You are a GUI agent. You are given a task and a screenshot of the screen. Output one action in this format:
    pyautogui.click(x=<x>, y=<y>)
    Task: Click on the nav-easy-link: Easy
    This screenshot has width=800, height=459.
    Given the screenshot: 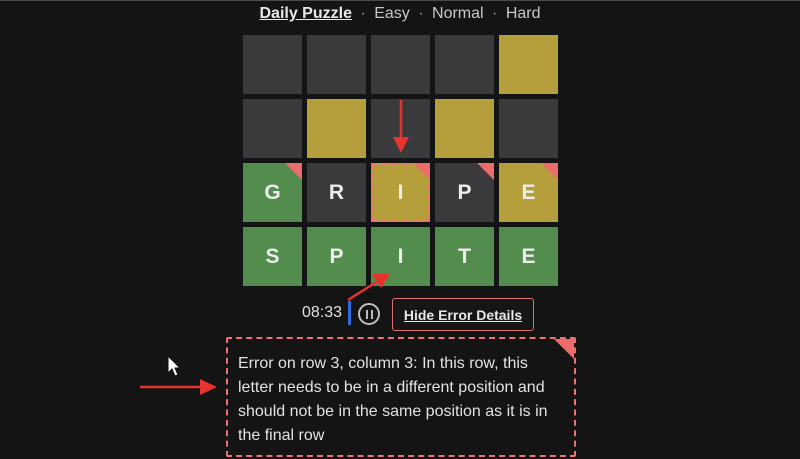 What is the action you would take?
    pyautogui.click(x=392, y=13)
    